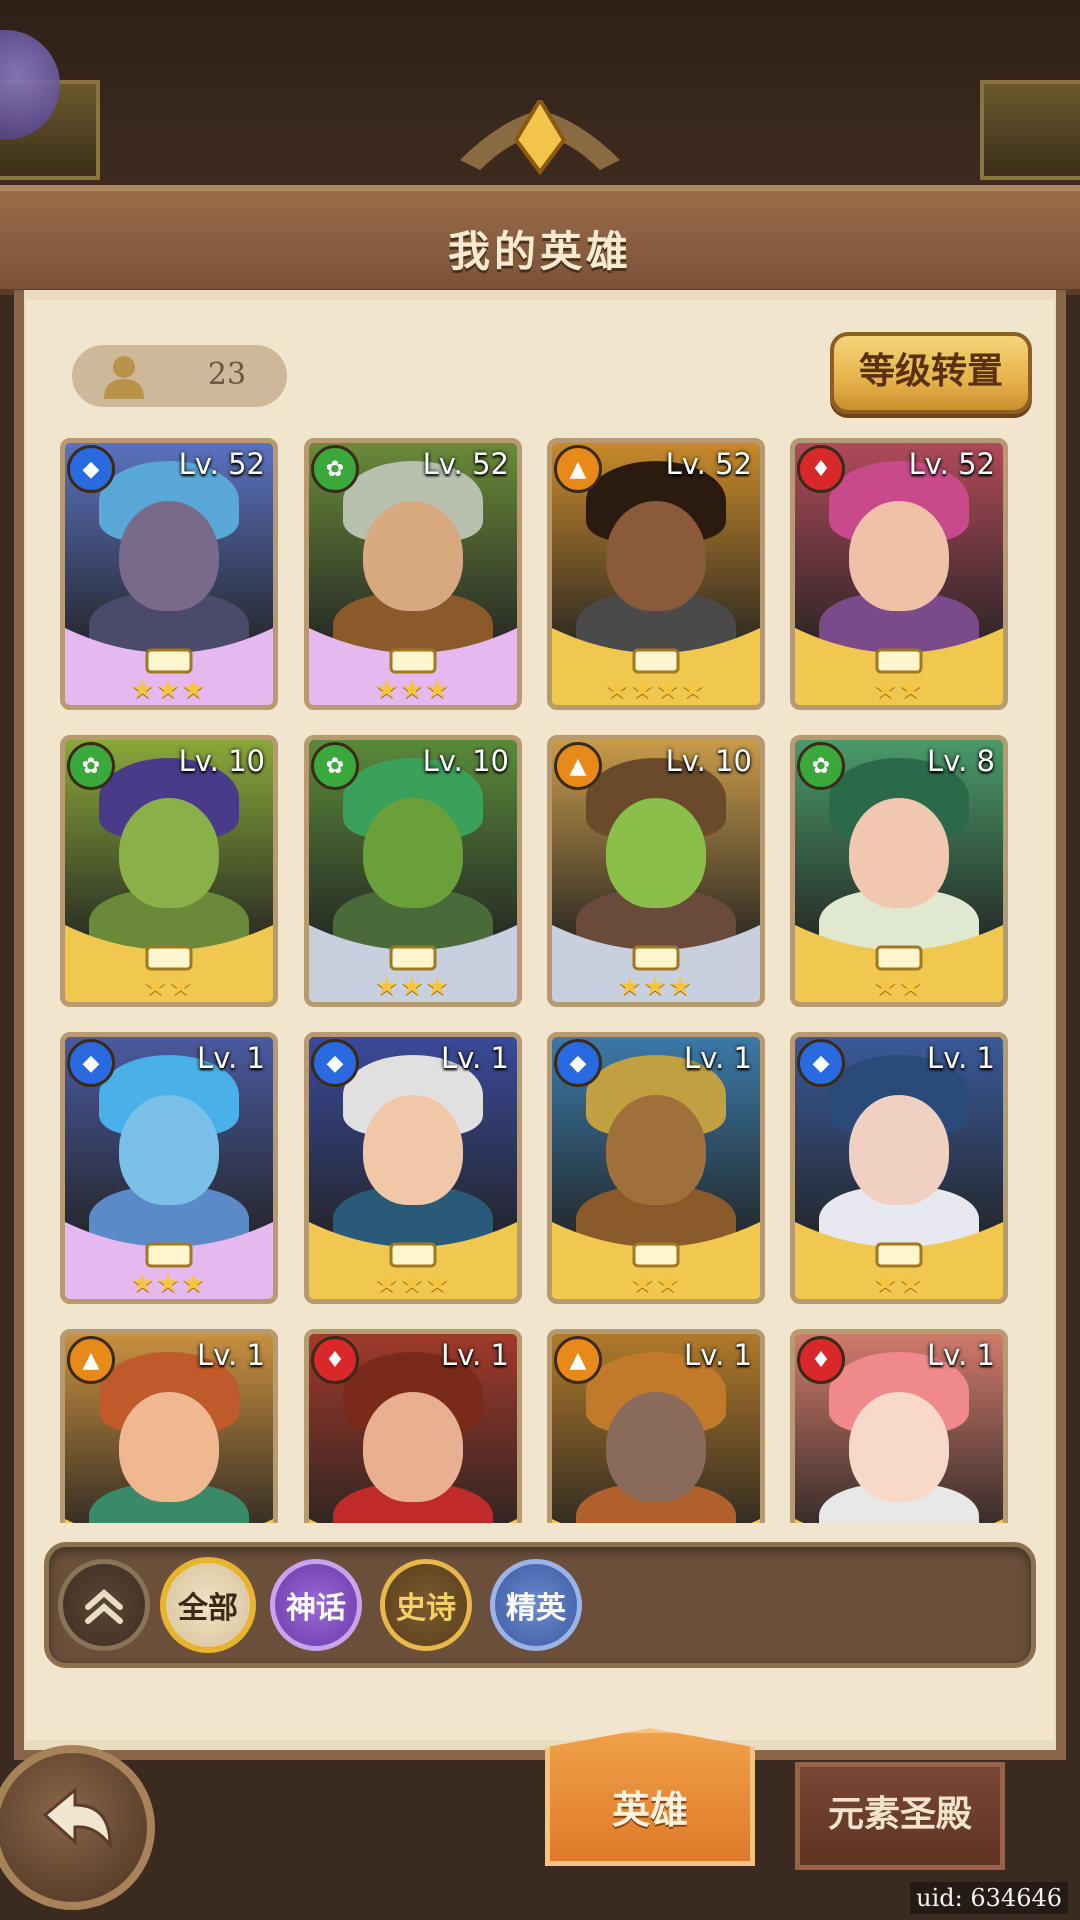 Image resolution: width=1080 pixels, height=1920 pixels. What do you see at coordinates (650, 1797) in the screenshot?
I see `tab-heroes: 英雄` at bounding box center [650, 1797].